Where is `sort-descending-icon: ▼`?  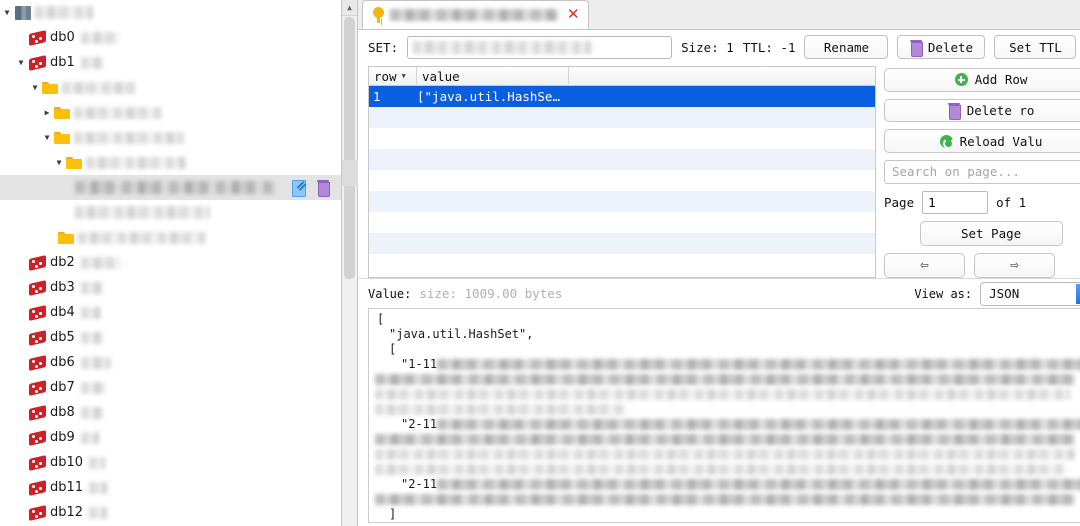
sort-descending-icon: ▼ is located at coordinates (403, 76).